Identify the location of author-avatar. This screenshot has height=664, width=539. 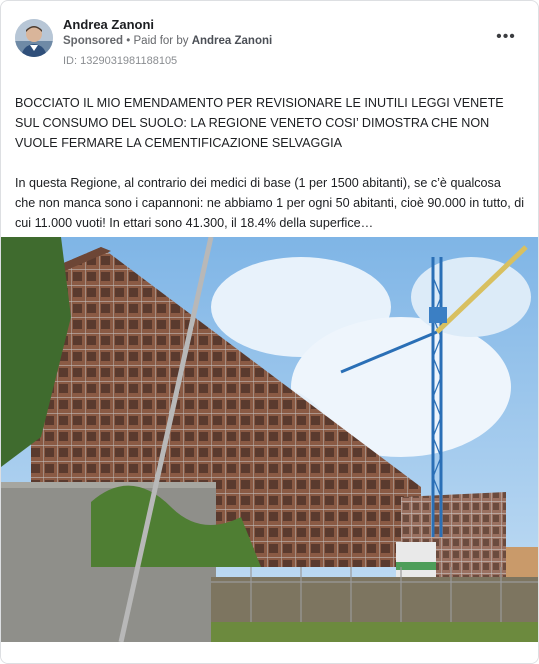
(34, 38).